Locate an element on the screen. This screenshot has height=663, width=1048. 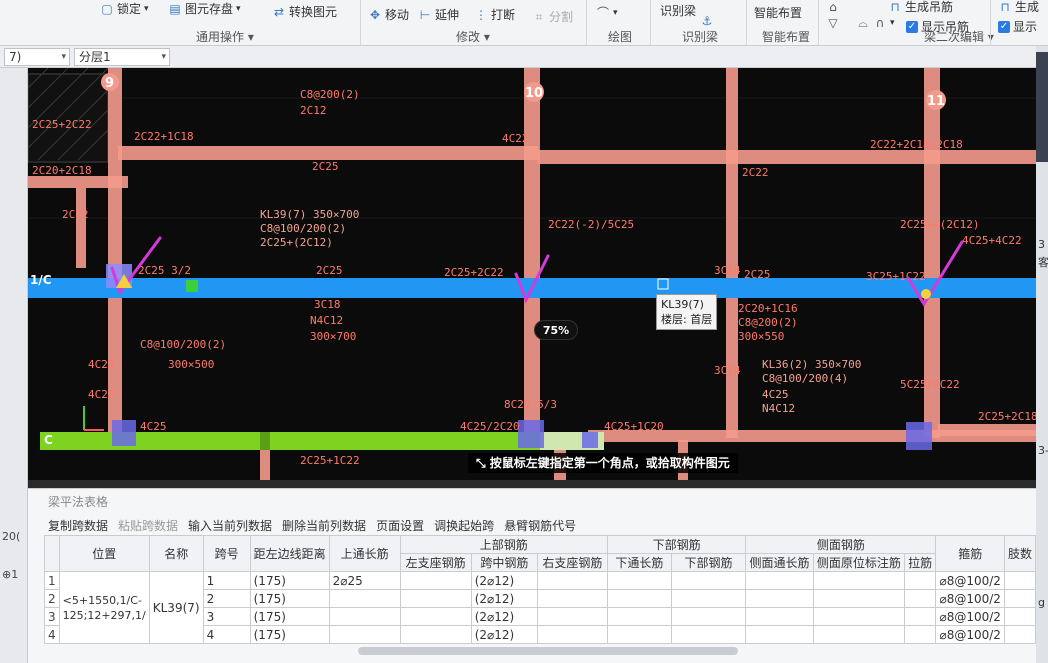
split-button: ⌗ 分割 is located at coordinates (552, 16).